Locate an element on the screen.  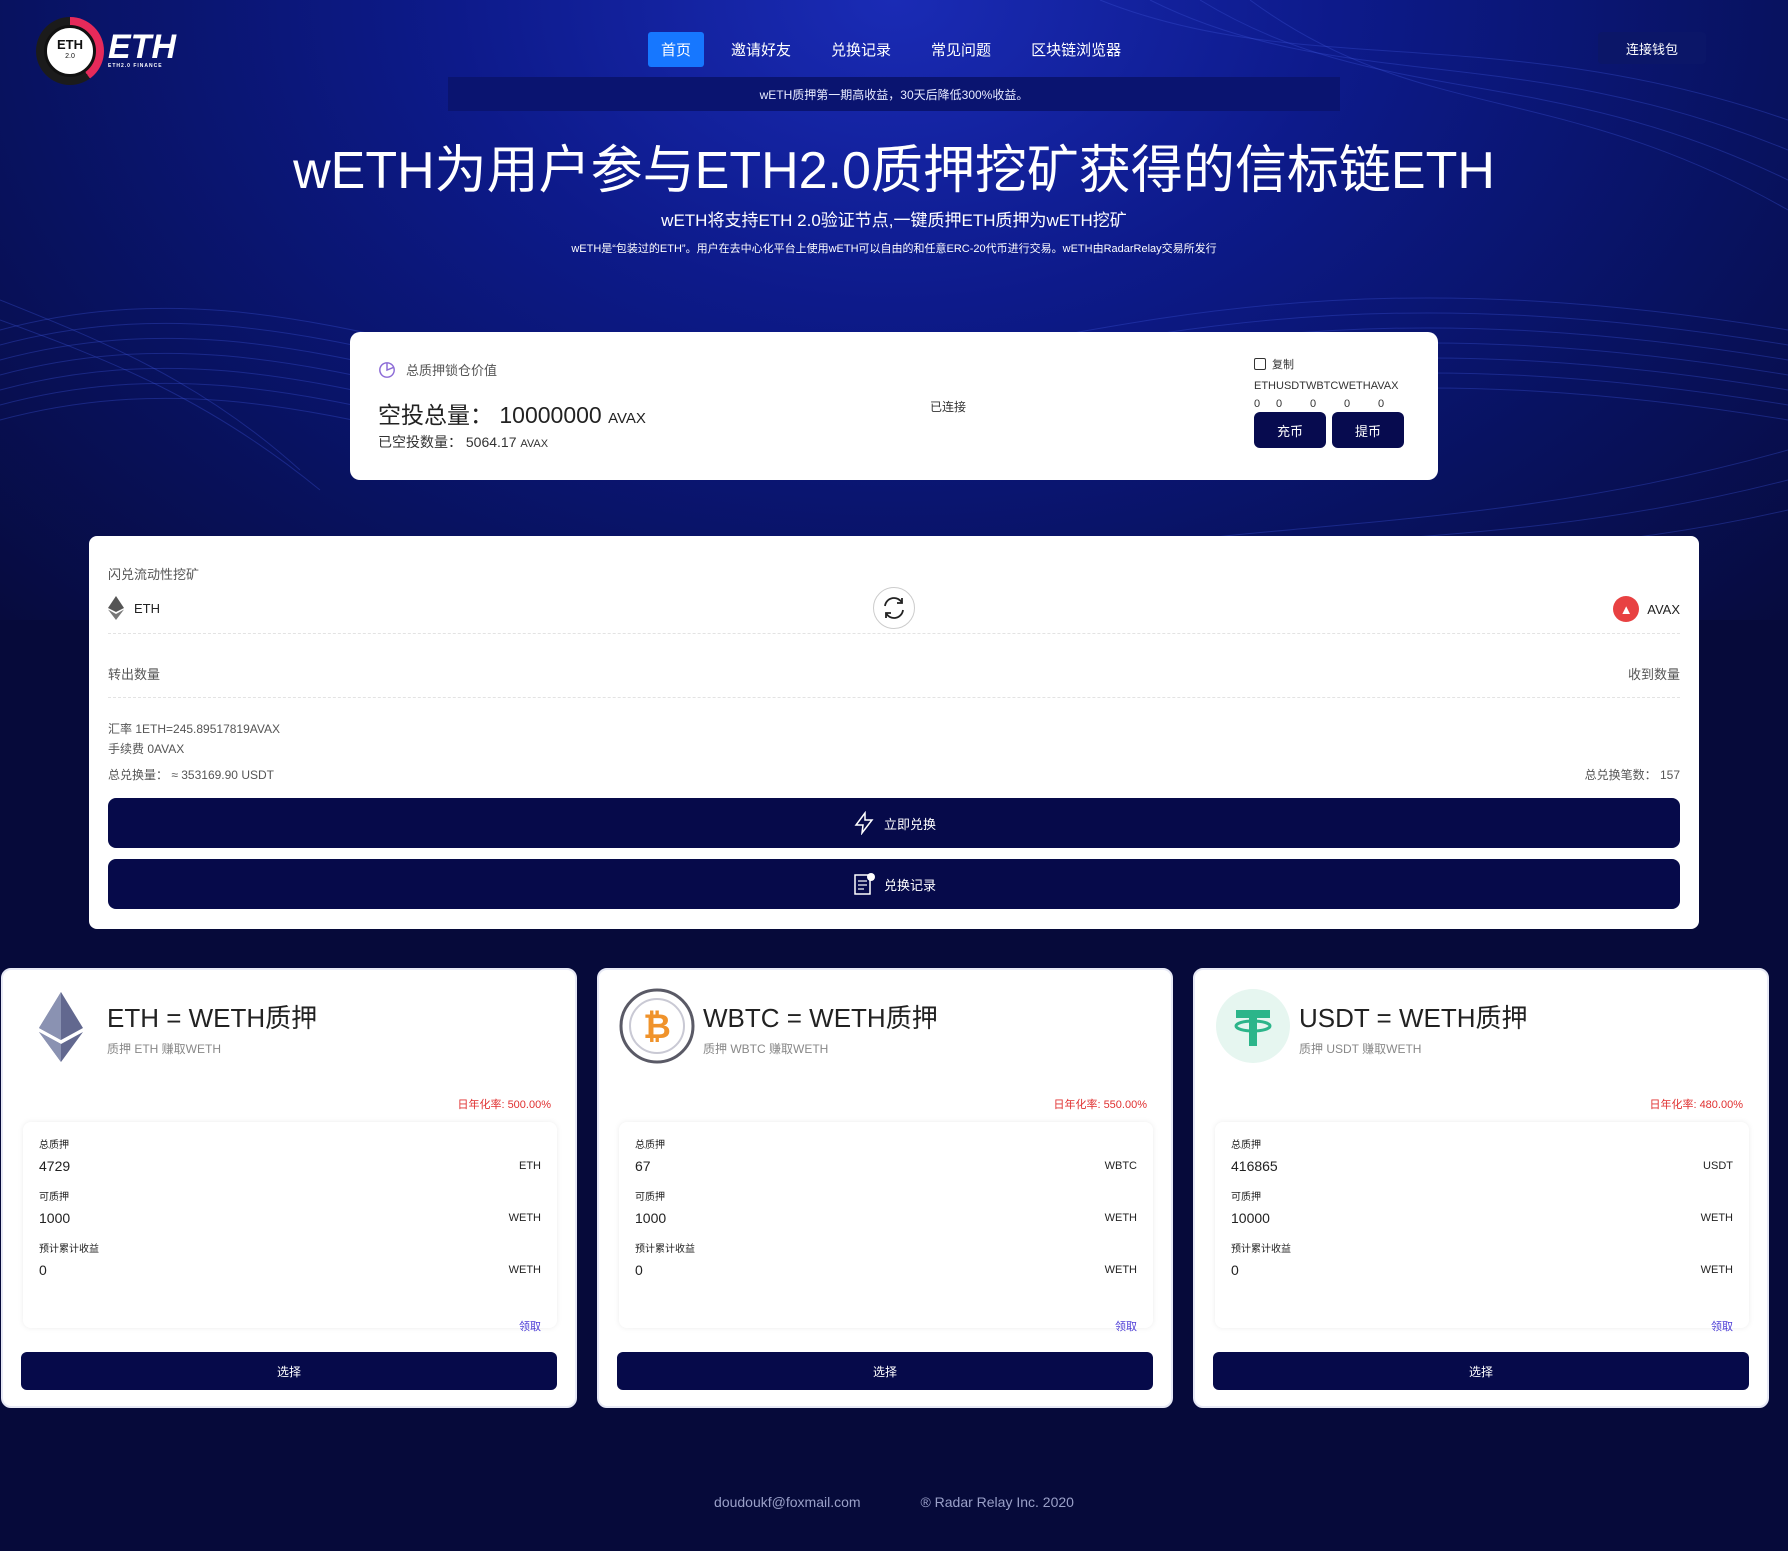
connect-wallet-button: 连接钱包 is located at coordinates (1652, 48).